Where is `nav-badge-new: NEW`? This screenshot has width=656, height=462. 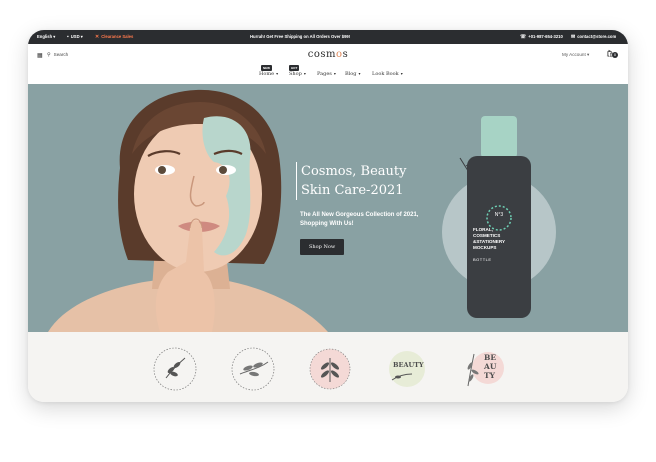
nav-badge-new: NEW is located at coordinates (266, 68).